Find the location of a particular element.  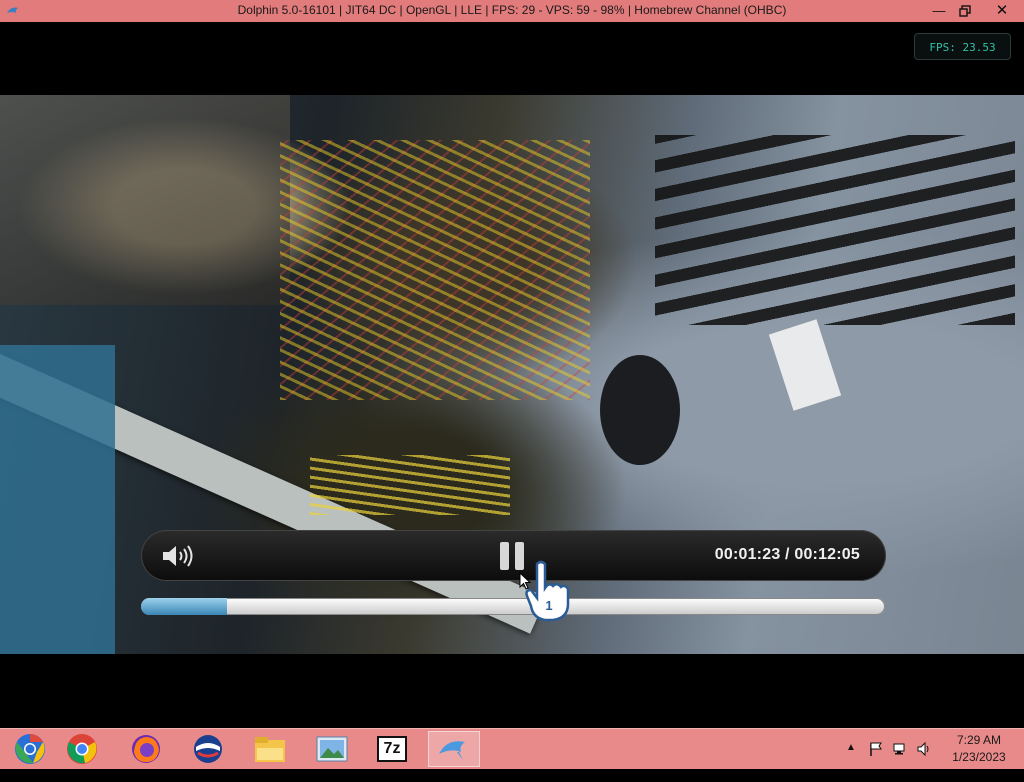

taskbar-dolphin is located at coordinates (454, 749).